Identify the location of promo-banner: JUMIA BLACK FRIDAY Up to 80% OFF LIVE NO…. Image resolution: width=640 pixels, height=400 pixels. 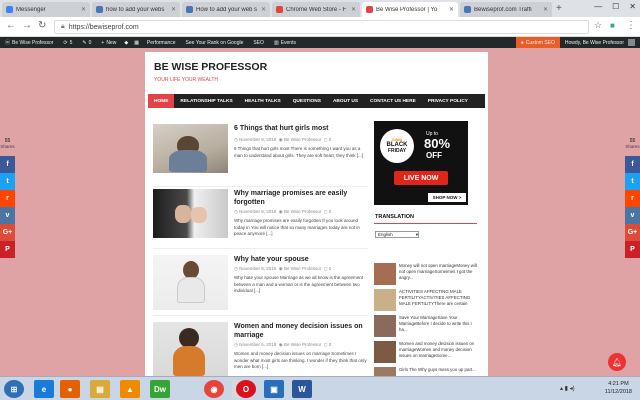
(421, 163).